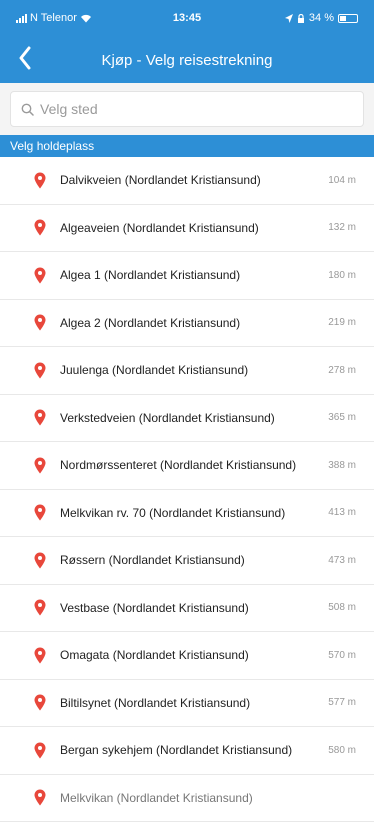 This screenshot has height=822, width=374. I want to click on list-item: Omagata (Nordlandet Kristiansund)570 m, so click(187, 656).